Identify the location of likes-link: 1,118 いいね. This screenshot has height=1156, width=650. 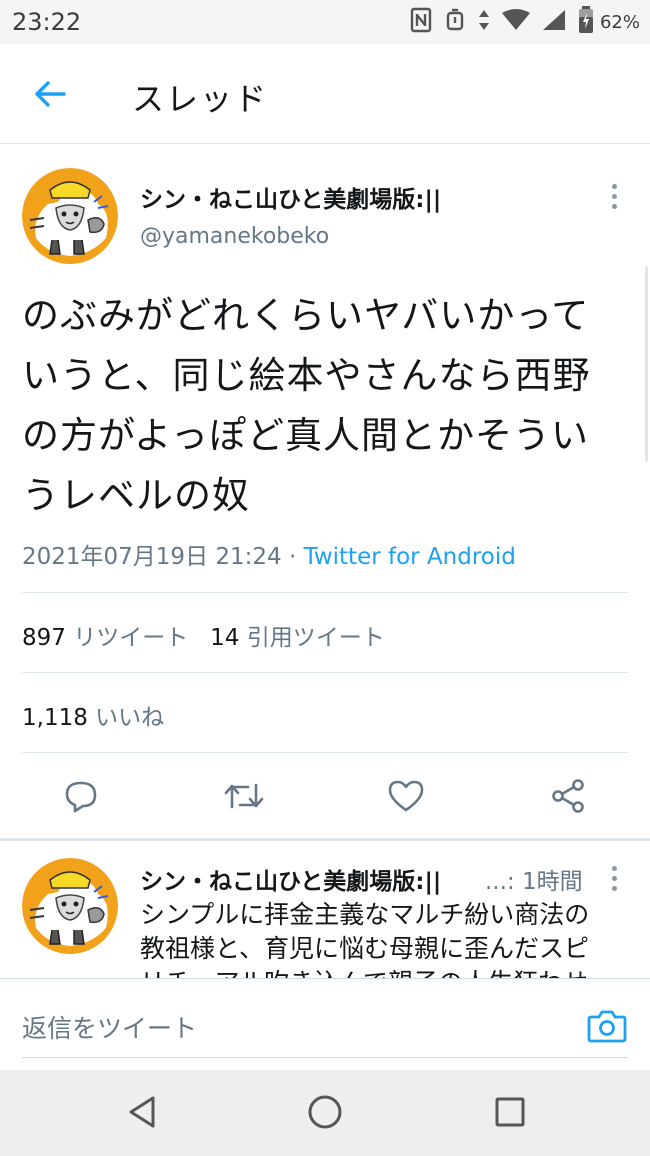
(93, 715).